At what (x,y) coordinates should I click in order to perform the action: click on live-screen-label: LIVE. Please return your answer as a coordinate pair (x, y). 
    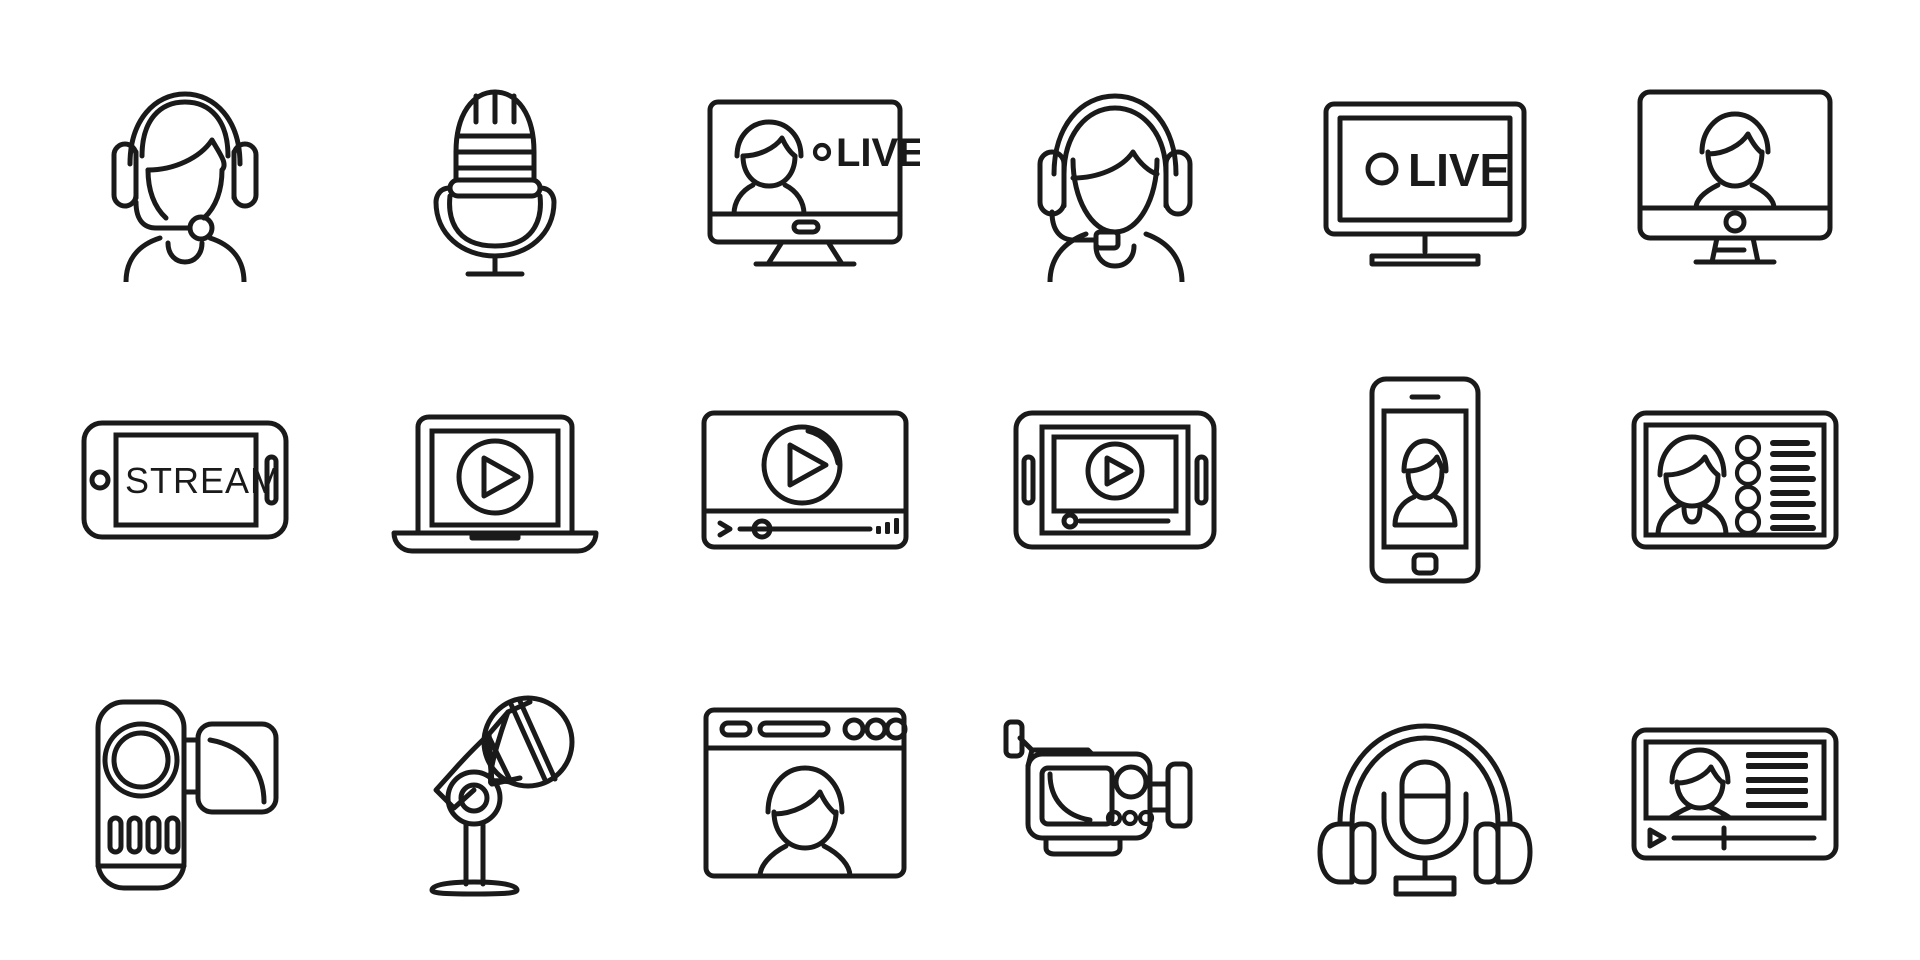
    Looking at the image, I should click on (878, 153).